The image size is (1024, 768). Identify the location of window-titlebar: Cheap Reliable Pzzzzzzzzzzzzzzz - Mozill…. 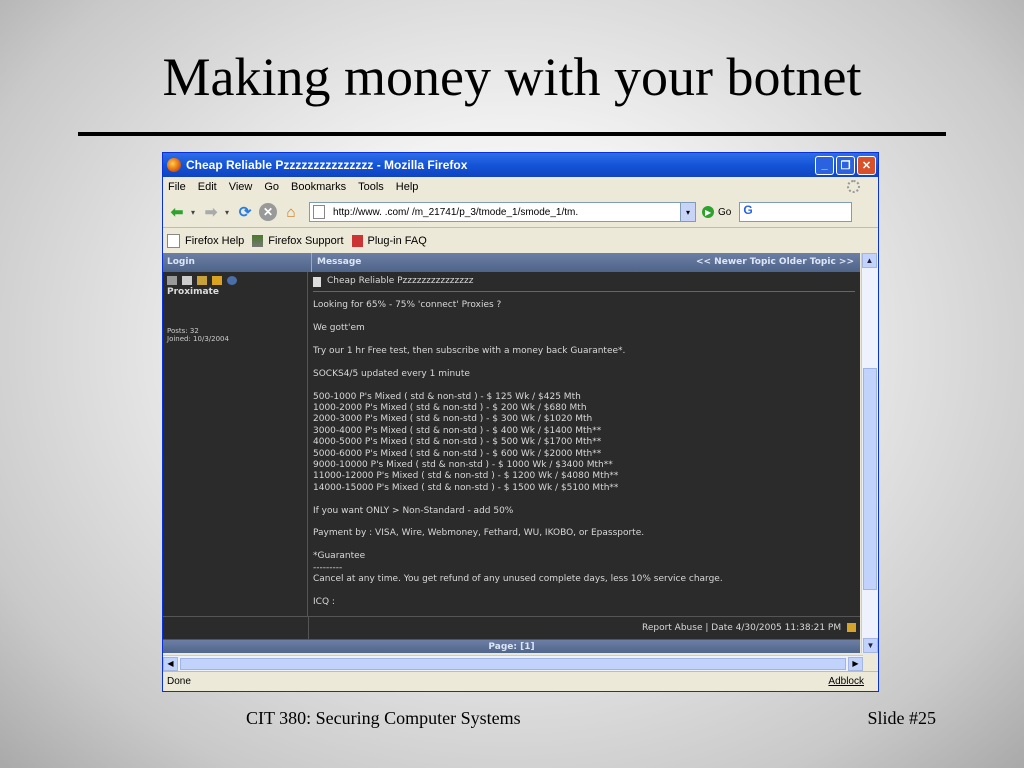
(520, 165).